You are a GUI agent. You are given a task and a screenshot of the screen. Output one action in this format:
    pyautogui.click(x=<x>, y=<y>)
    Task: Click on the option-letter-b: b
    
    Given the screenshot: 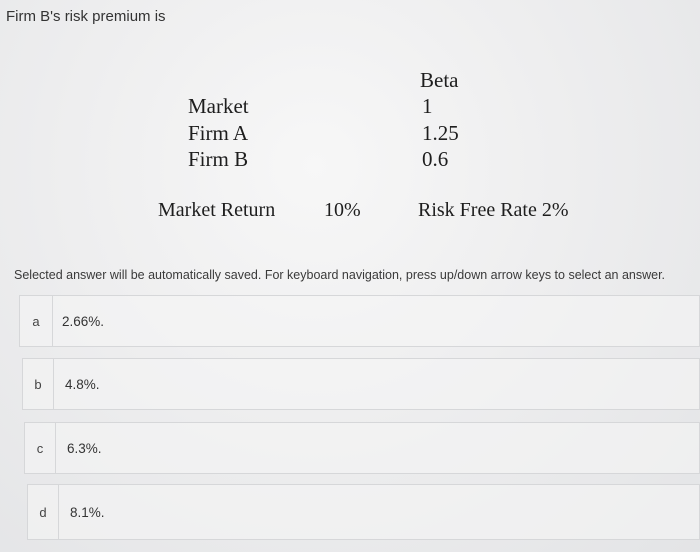 What is the action you would take?
    pyautogui.click(x=38, y=384)
    